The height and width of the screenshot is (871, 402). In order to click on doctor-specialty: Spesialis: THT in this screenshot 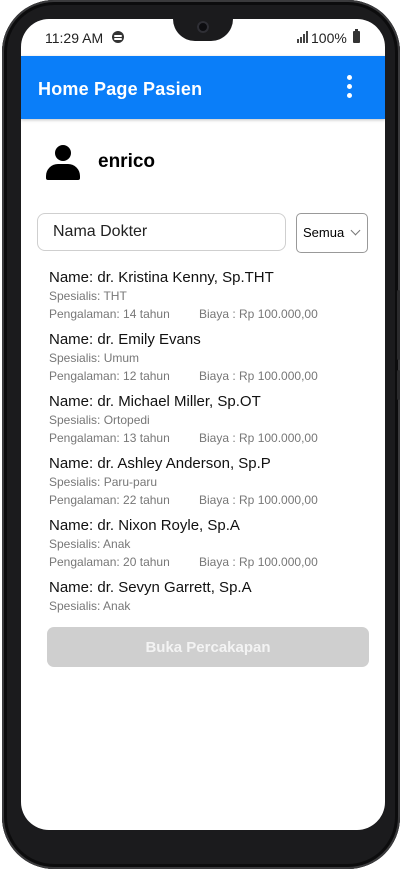, I will do `click(88, 296)`.